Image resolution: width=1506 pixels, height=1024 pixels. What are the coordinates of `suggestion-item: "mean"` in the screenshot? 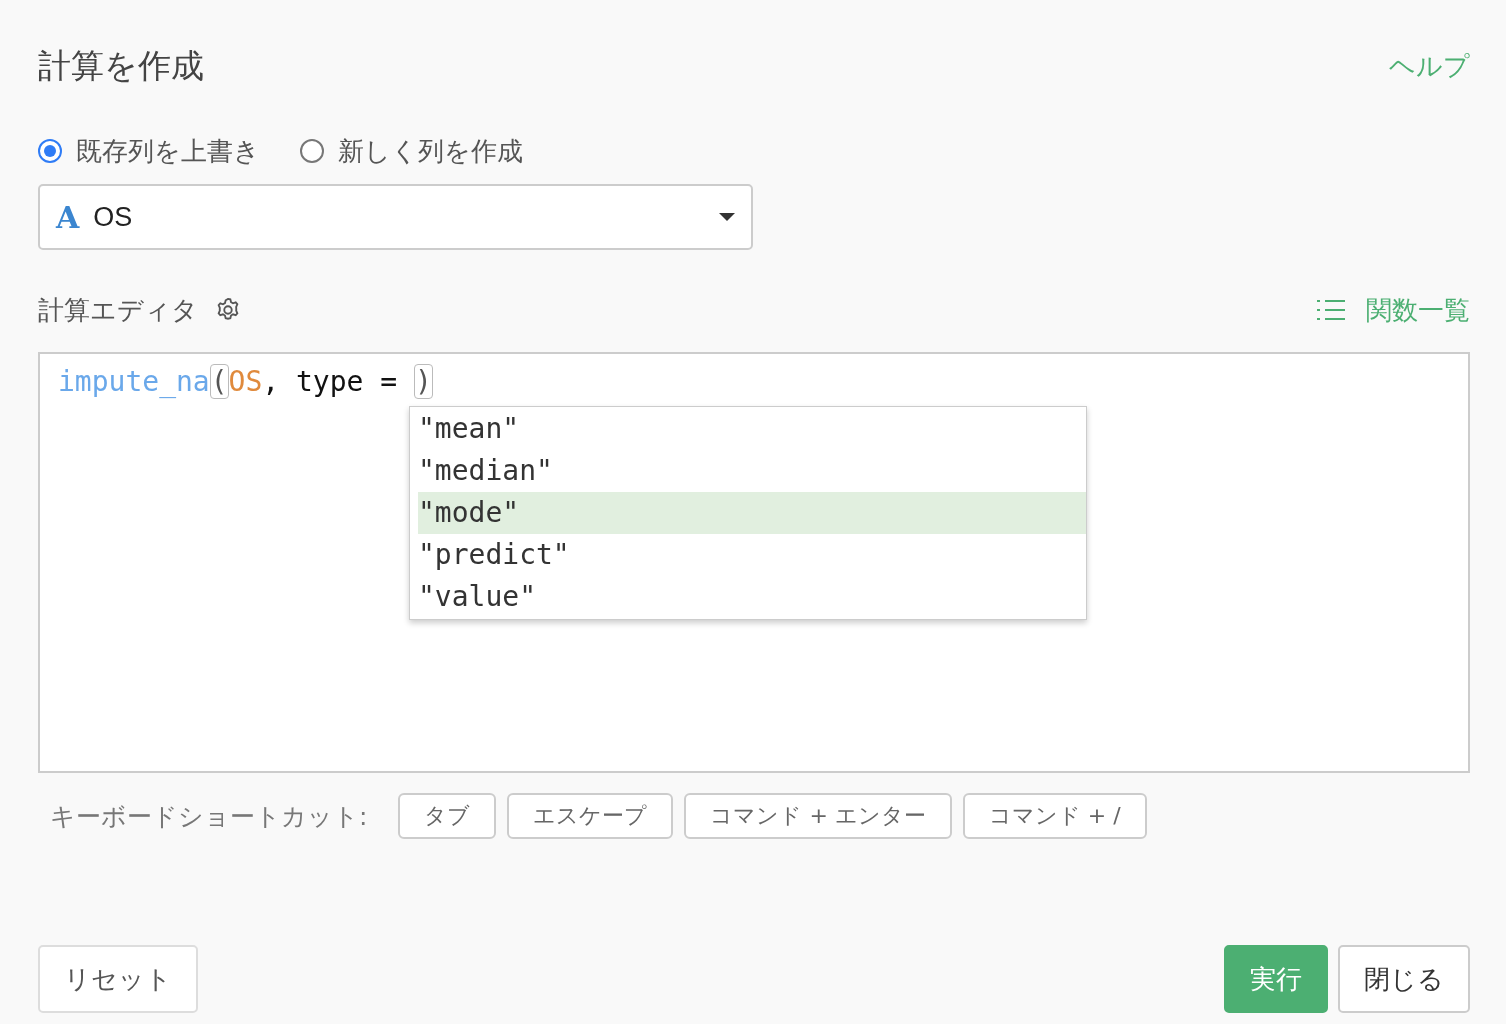 It's located at (752, 429).